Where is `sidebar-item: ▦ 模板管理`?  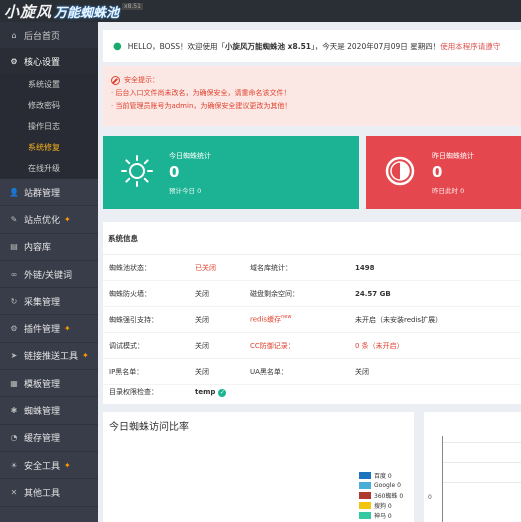 sidebar-item: ▦ 模板管理 is located at coordinates (49, 384).